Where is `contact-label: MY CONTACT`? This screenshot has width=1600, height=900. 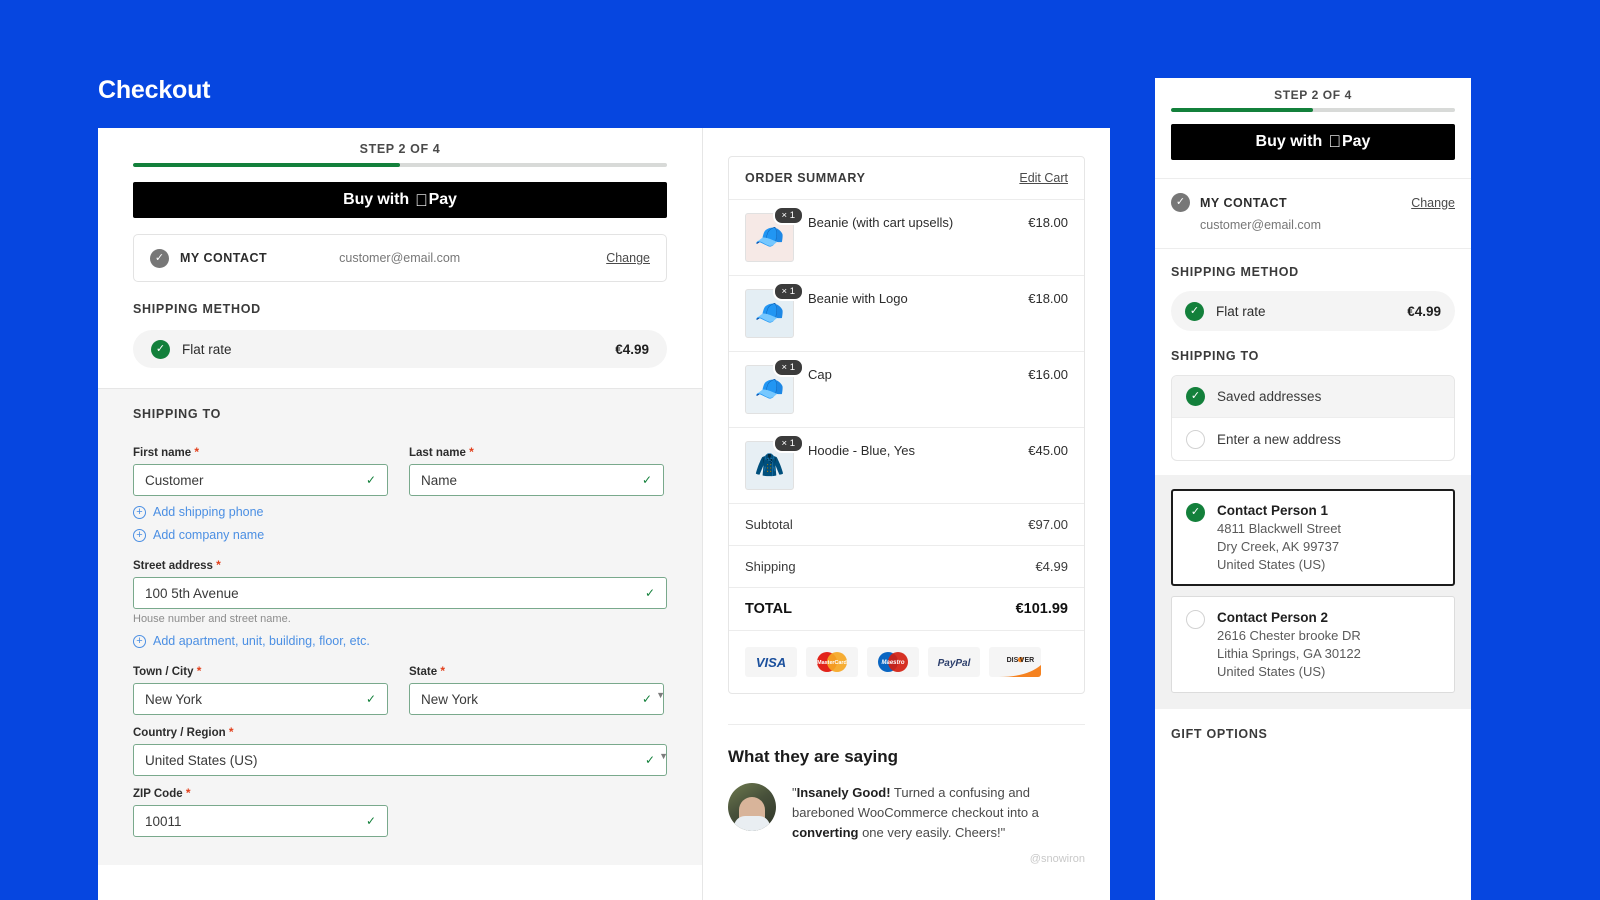
contact-label: MY CONTACT is located at coordinates (224, 258).